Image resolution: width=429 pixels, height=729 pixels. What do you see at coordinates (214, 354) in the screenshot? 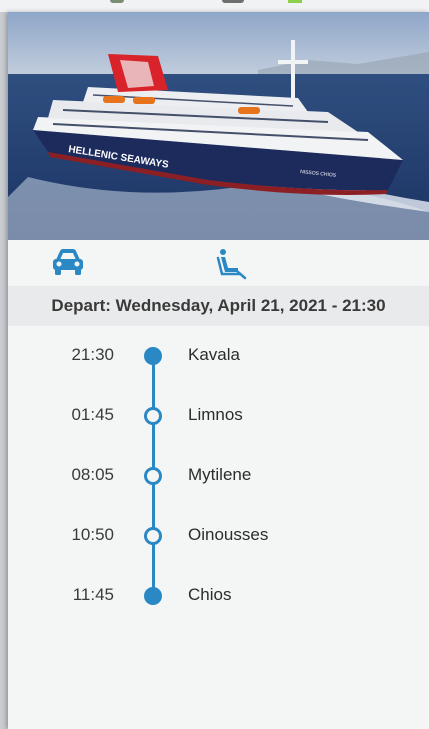
I see `stop-port: Kavala` at bounding box center [214, 354].